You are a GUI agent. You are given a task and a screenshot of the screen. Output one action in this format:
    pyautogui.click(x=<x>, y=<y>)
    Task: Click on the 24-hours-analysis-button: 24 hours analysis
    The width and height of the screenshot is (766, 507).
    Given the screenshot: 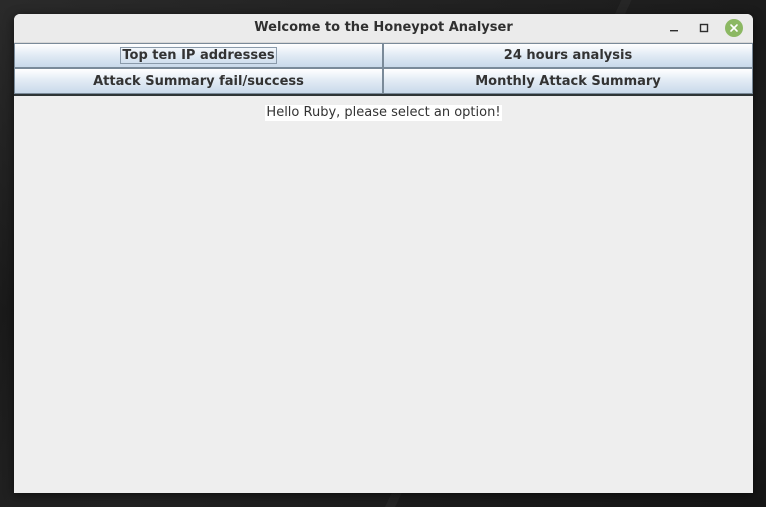 What is the action you would take?
    pyautogui.click(x=568, y=55)
    